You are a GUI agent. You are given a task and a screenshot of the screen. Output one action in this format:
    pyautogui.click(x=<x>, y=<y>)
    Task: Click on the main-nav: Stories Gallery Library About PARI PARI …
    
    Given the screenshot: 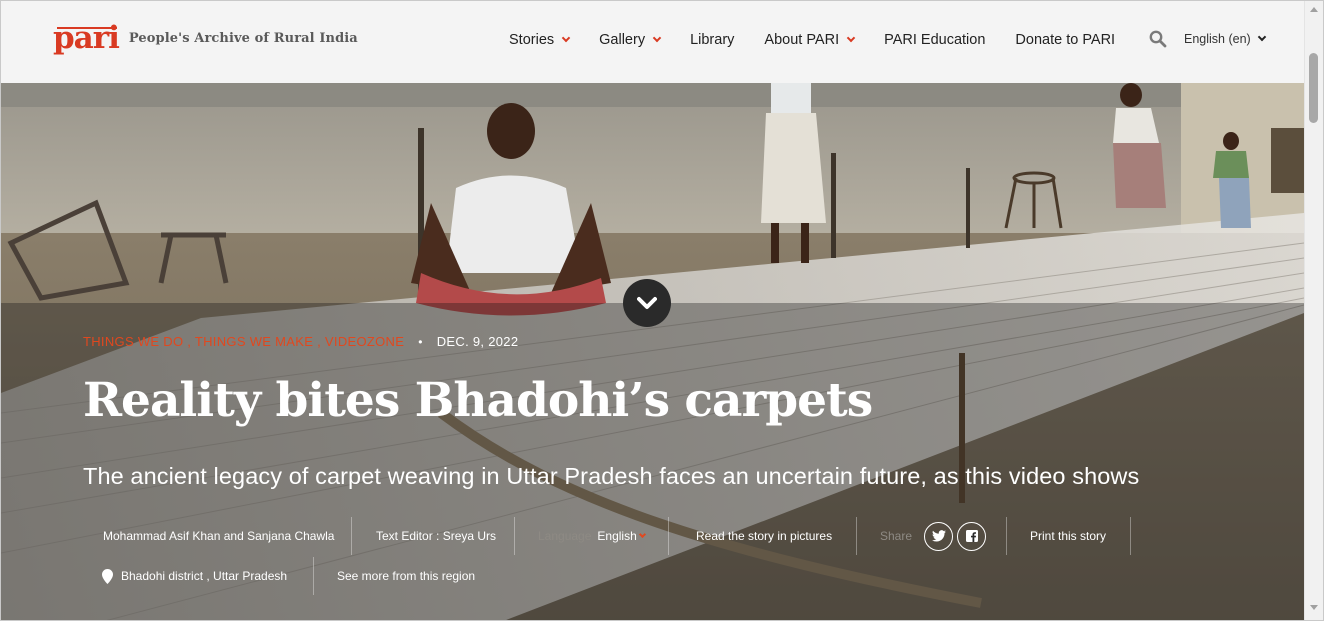 What is the action you would take?
    pyautogui.click(x=812, y=40)
    